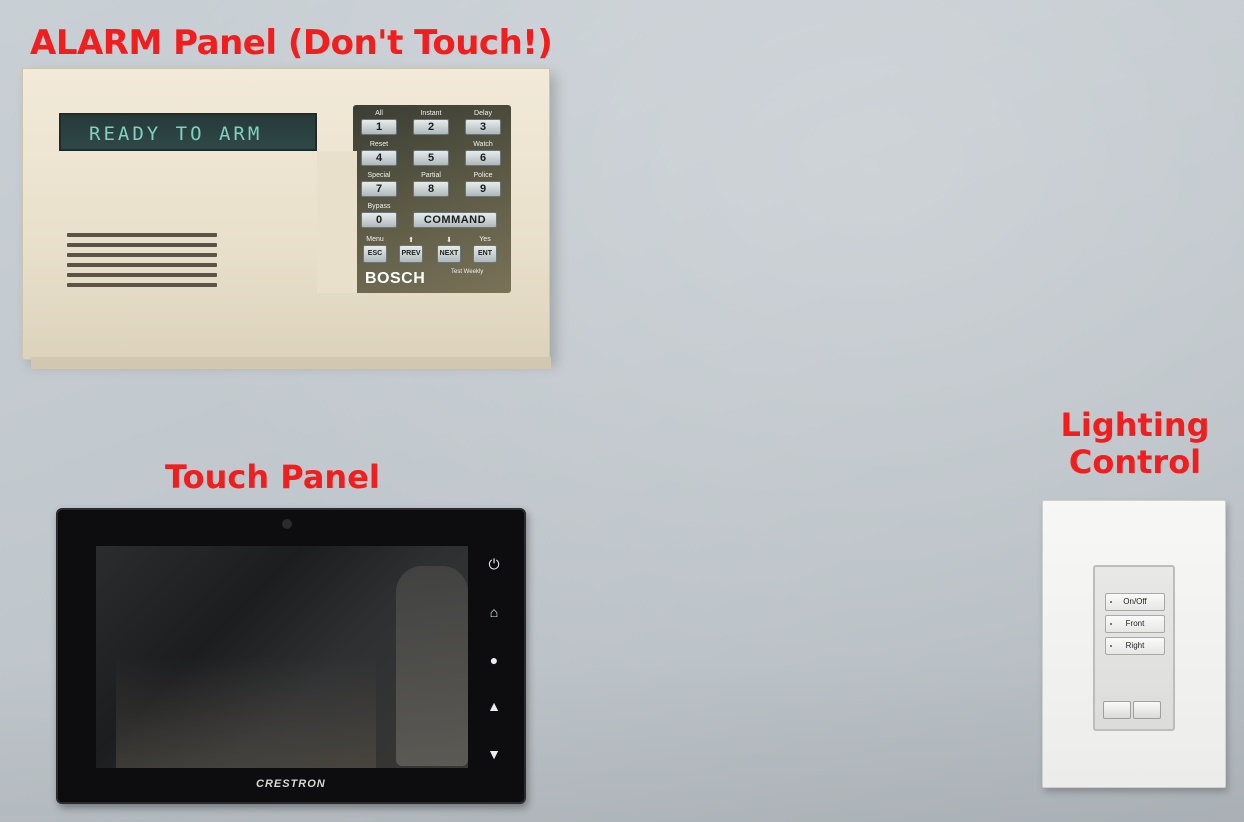  What do you see at coordinates (483, 144) in the screenshot?
I see `keypad-key-caption: Watch` at bounding box center [483, 144].